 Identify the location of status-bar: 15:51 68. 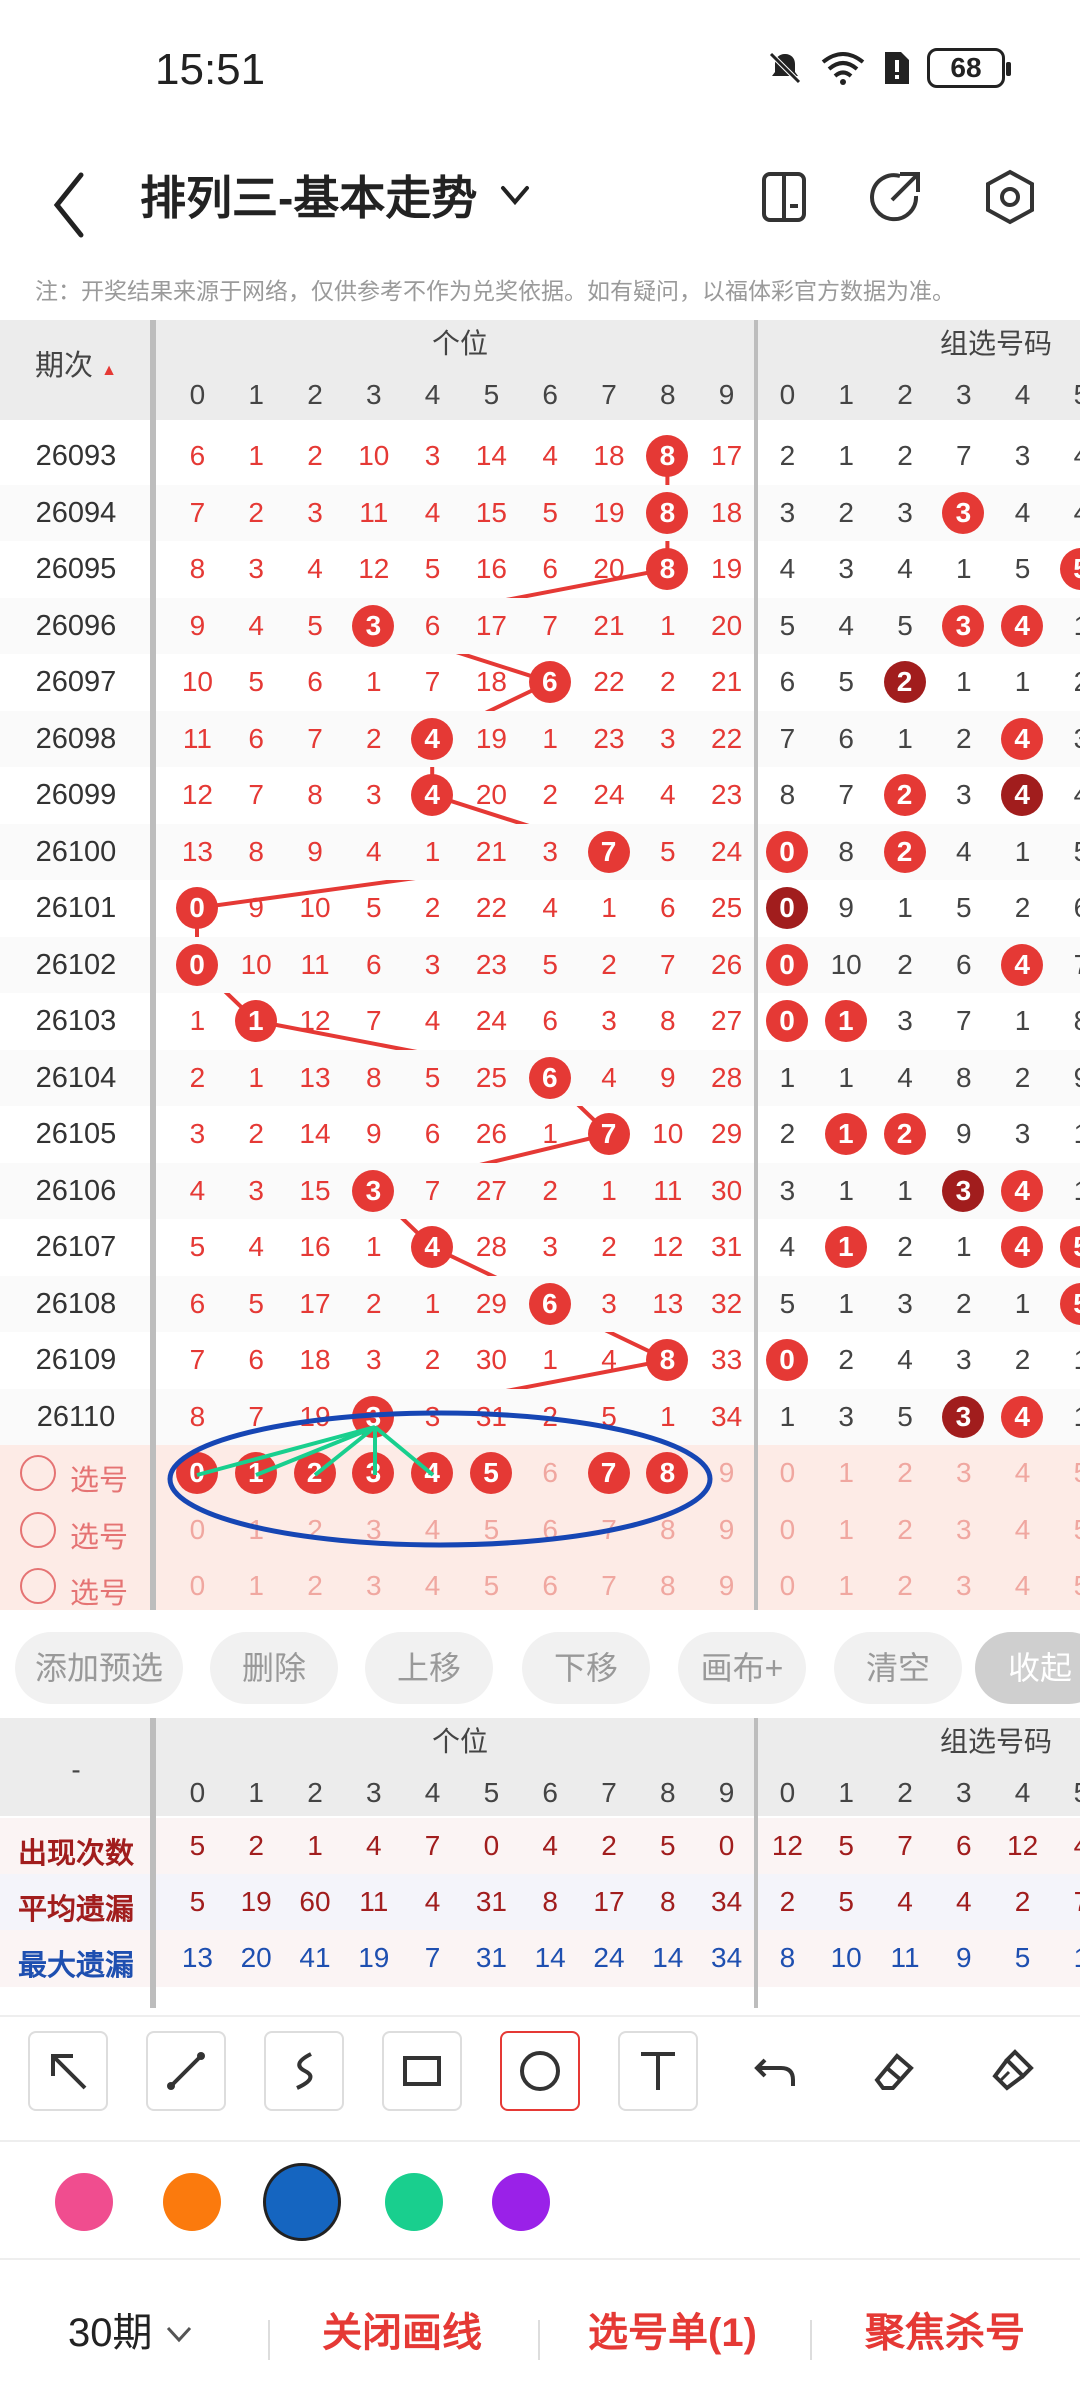
(540, 70).